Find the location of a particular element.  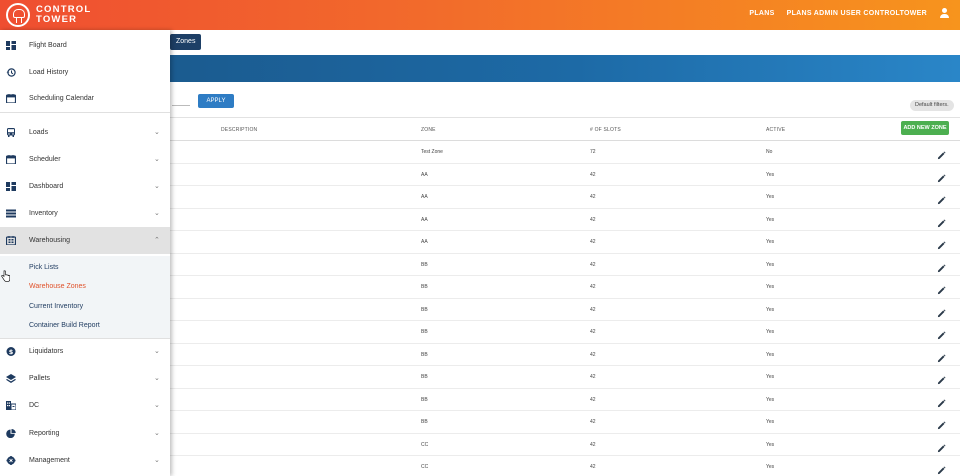

column-header-active: ACTIVE is located at coordinates (775, 130).